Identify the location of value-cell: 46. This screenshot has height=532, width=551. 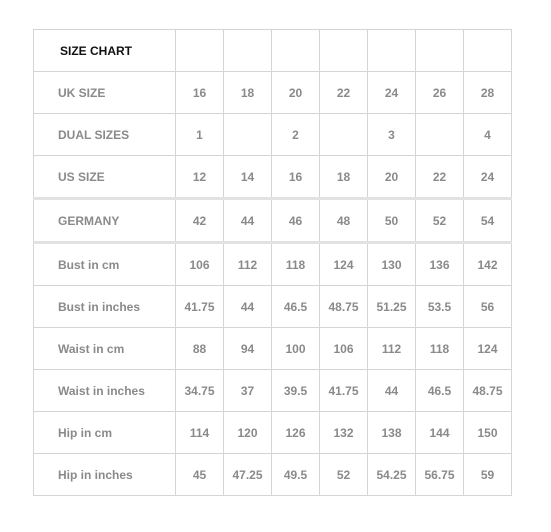
(295, 220).